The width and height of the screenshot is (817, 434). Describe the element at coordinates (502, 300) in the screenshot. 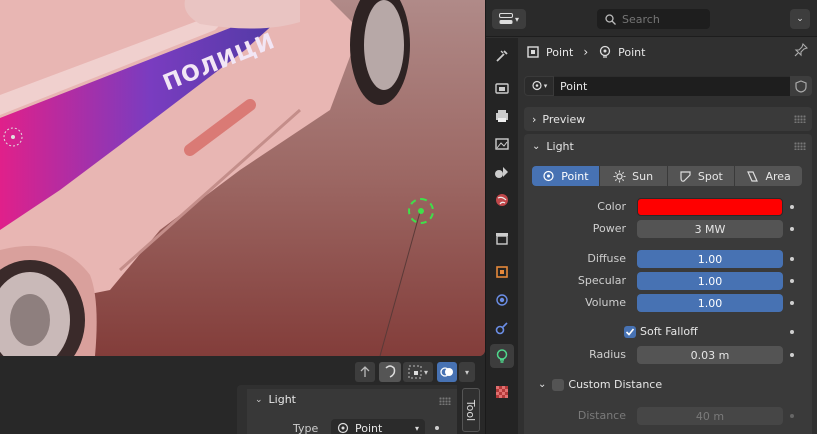

I see `tab-physics` at that location.